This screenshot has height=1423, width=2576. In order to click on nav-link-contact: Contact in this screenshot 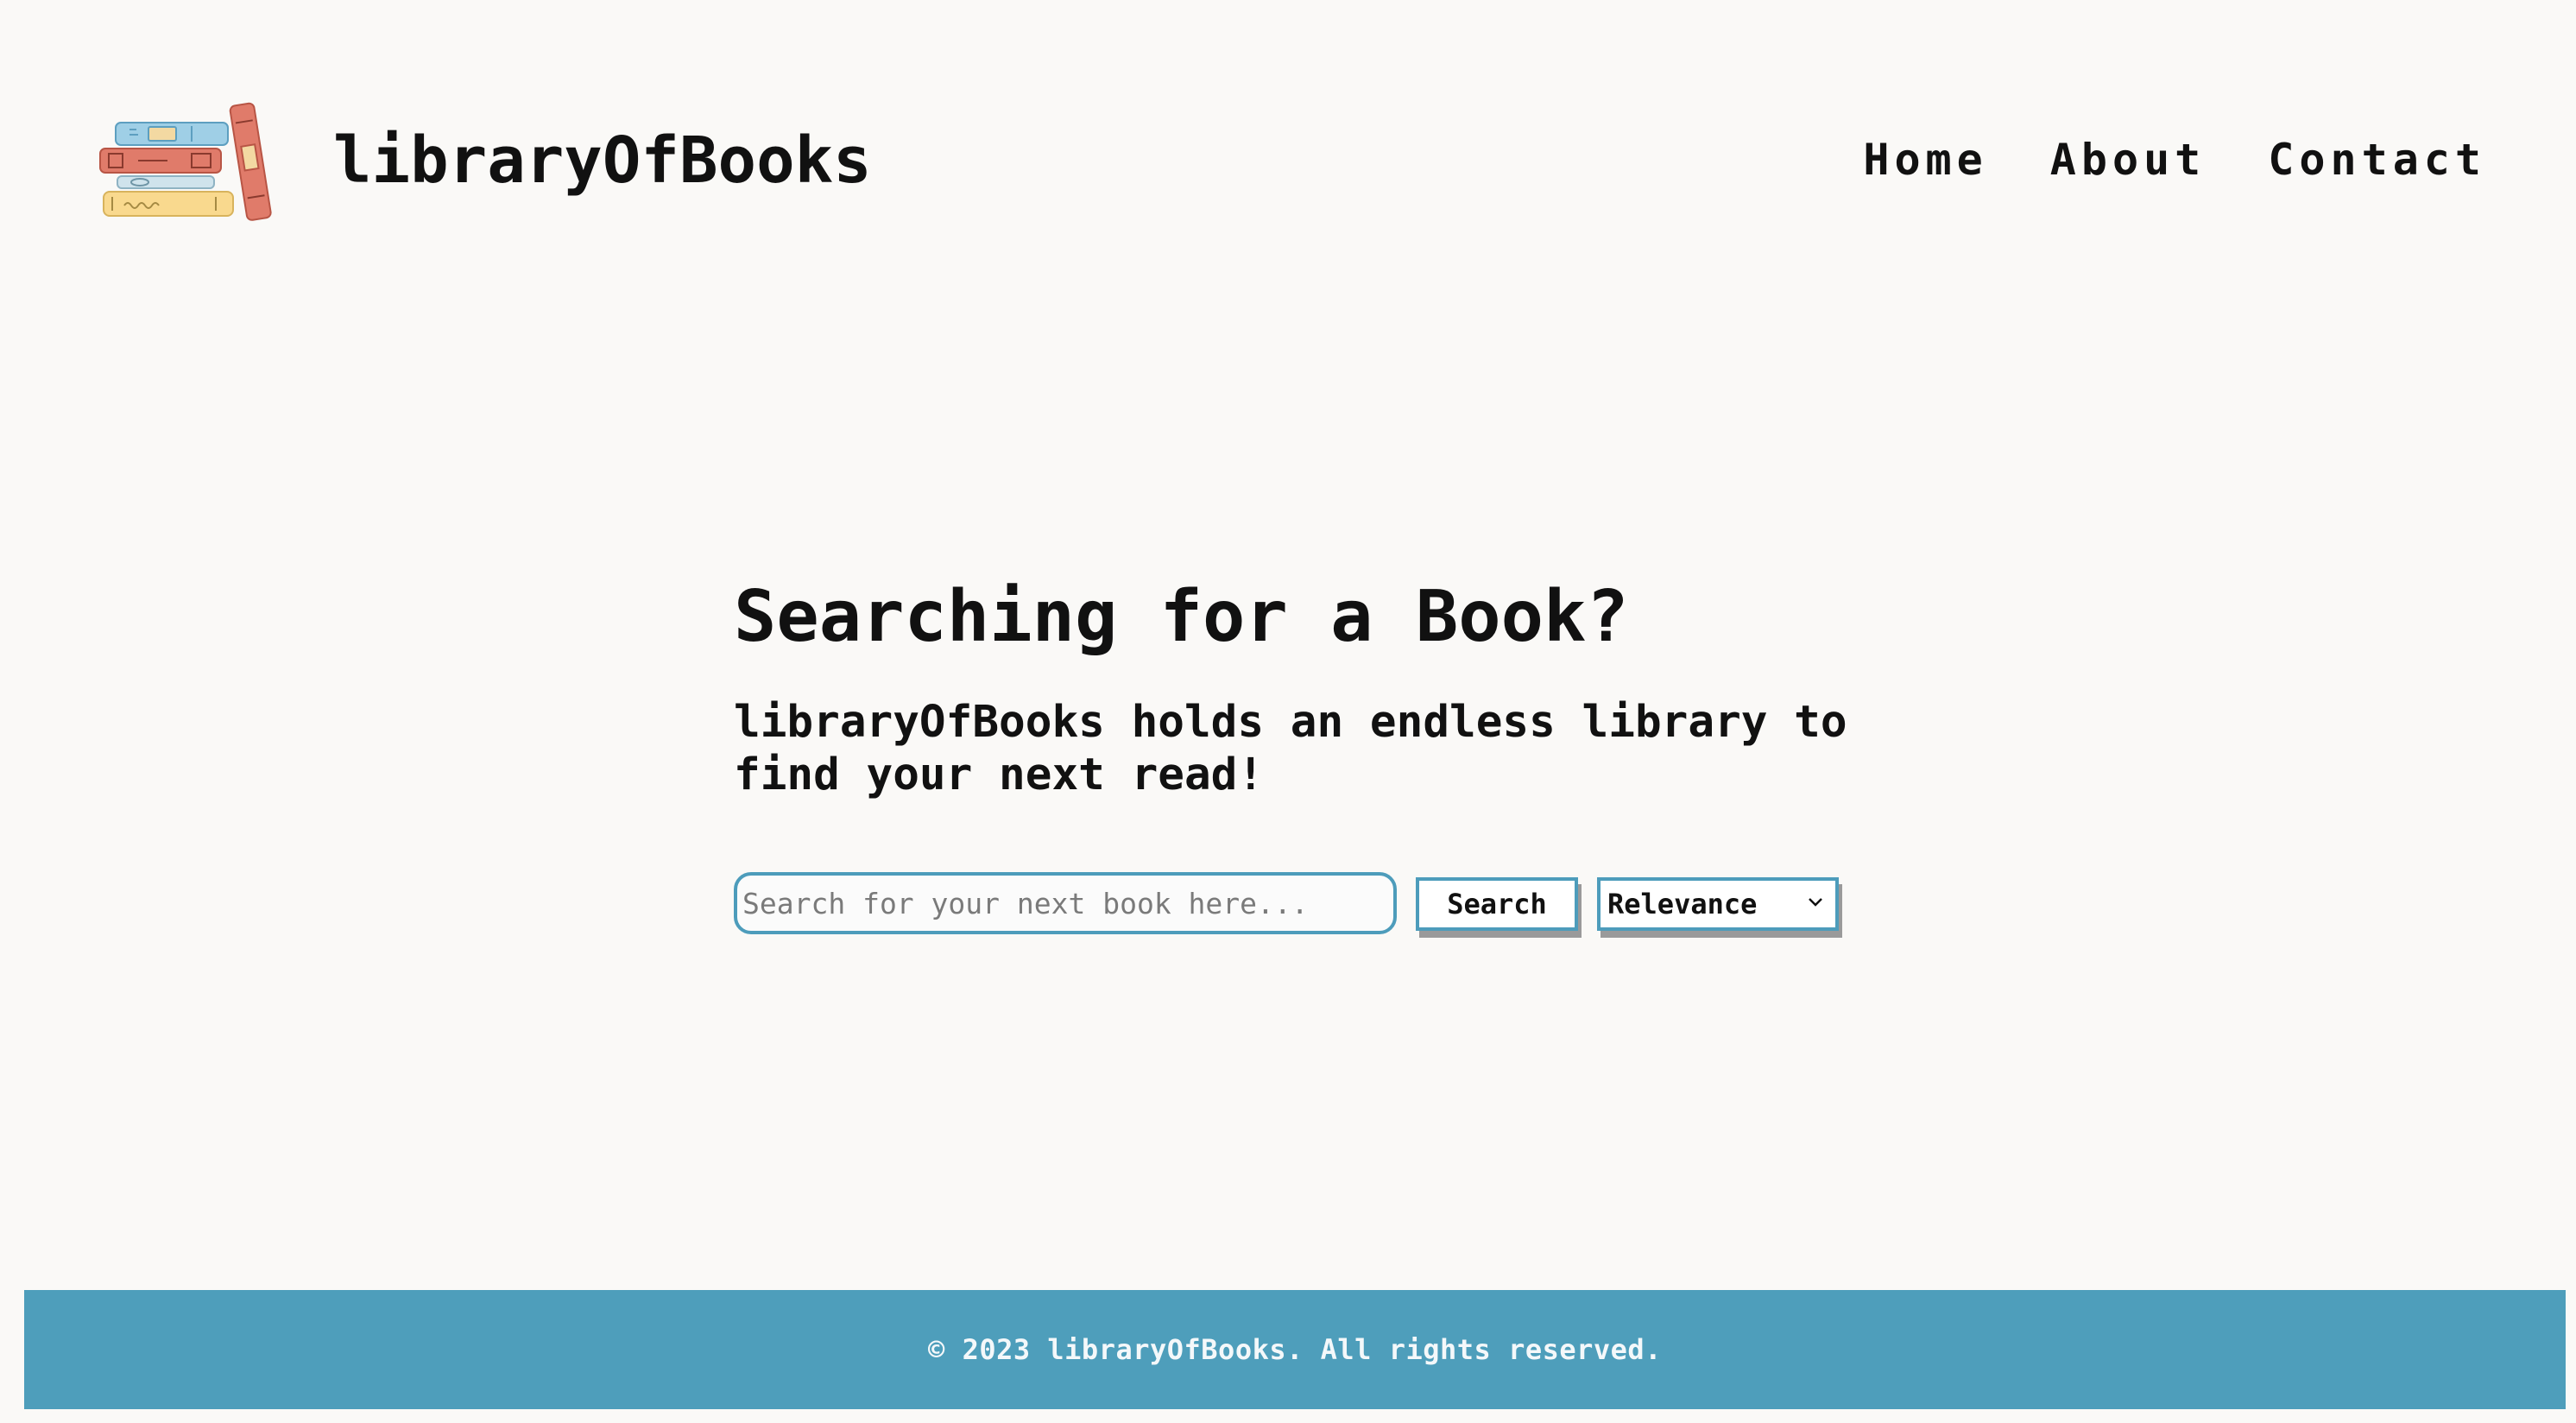, I will do `click(2377, 160)`.